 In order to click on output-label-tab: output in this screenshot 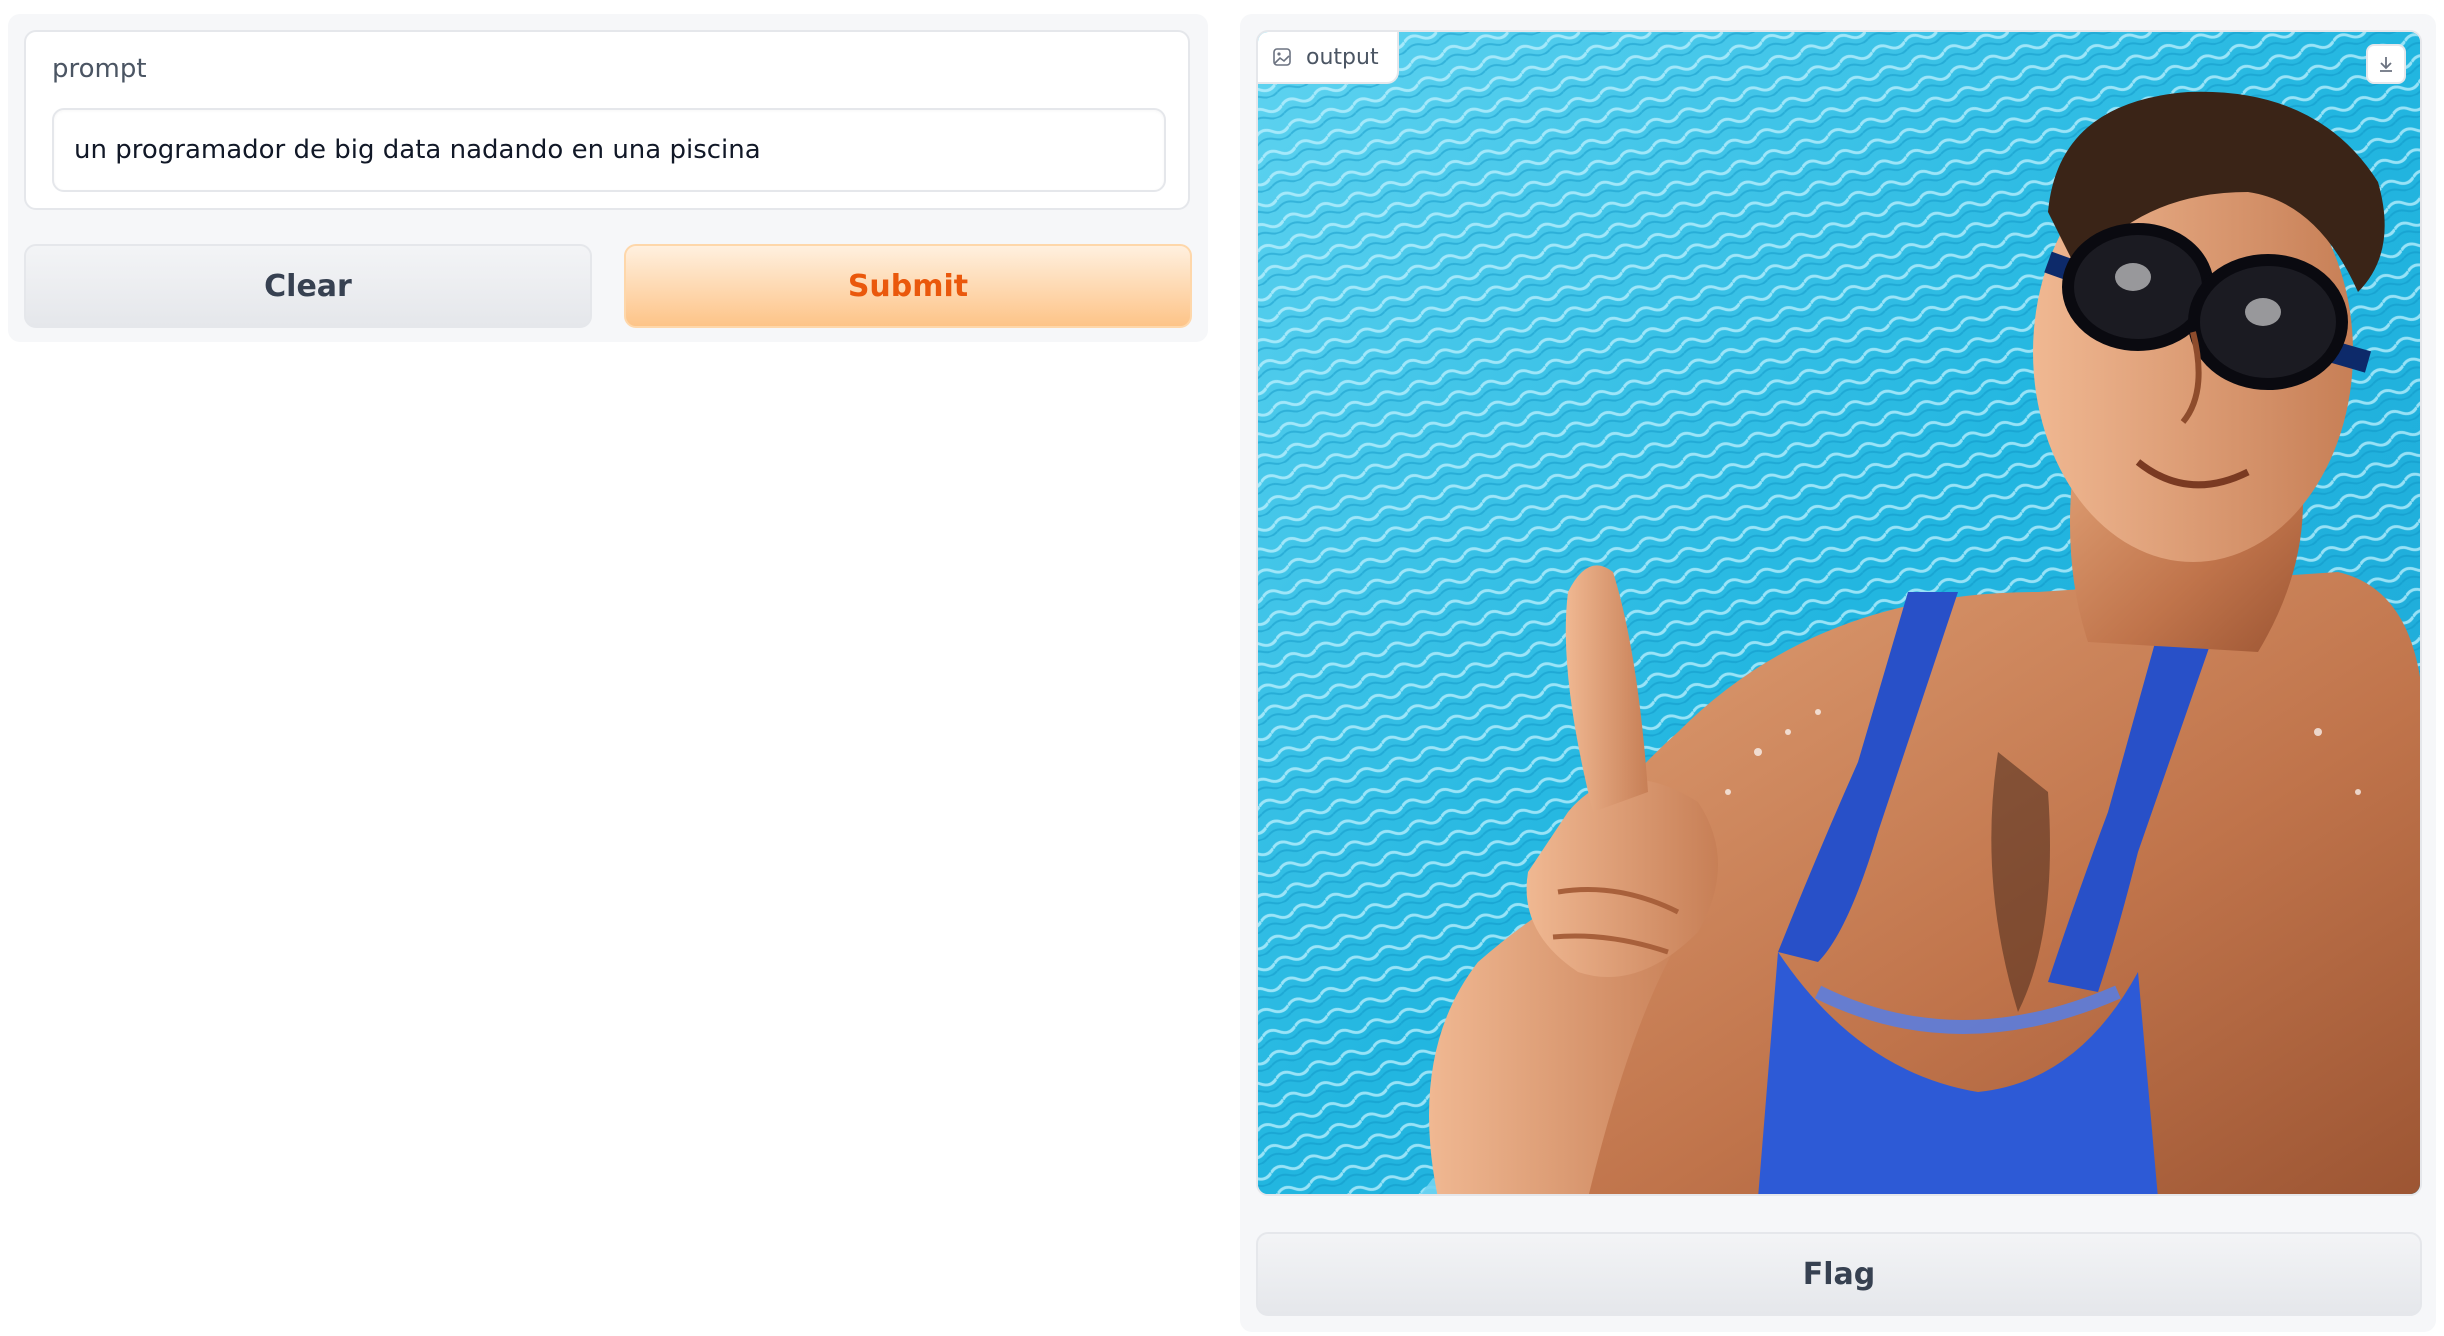, I will do `click(1328, 58)`.